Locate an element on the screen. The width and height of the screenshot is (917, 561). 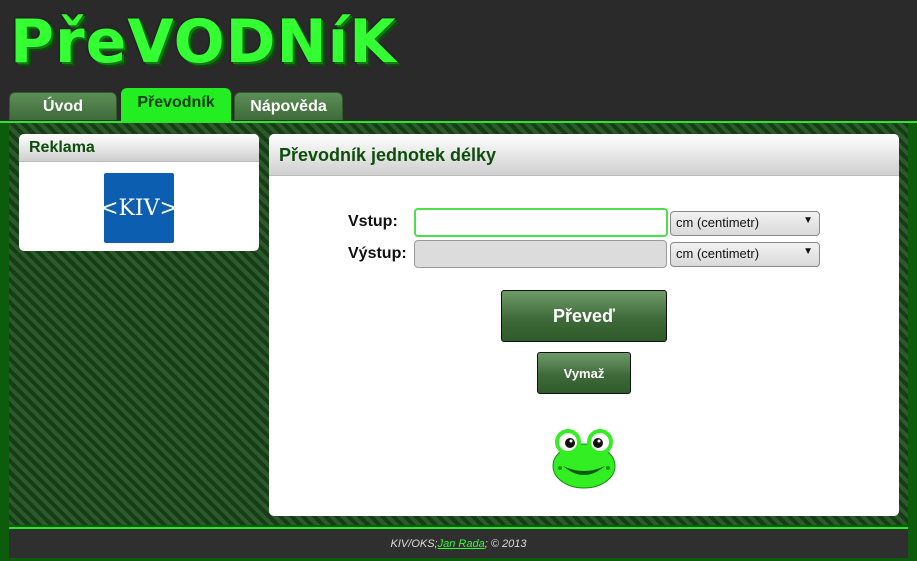
output-unit-value: cm (centimetr) is located at coordinates (718, 253).